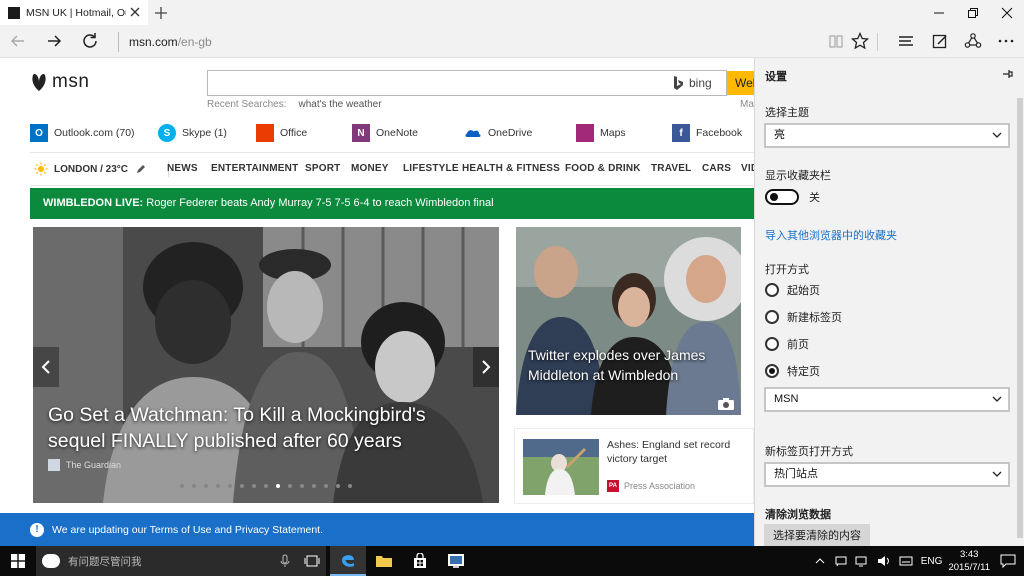 The image size is (1024, 576). Describe the element at coordinates (511, 168) in the screenshot. I see `nav-health-fitness: HEALTH & FITNESS` at that location.